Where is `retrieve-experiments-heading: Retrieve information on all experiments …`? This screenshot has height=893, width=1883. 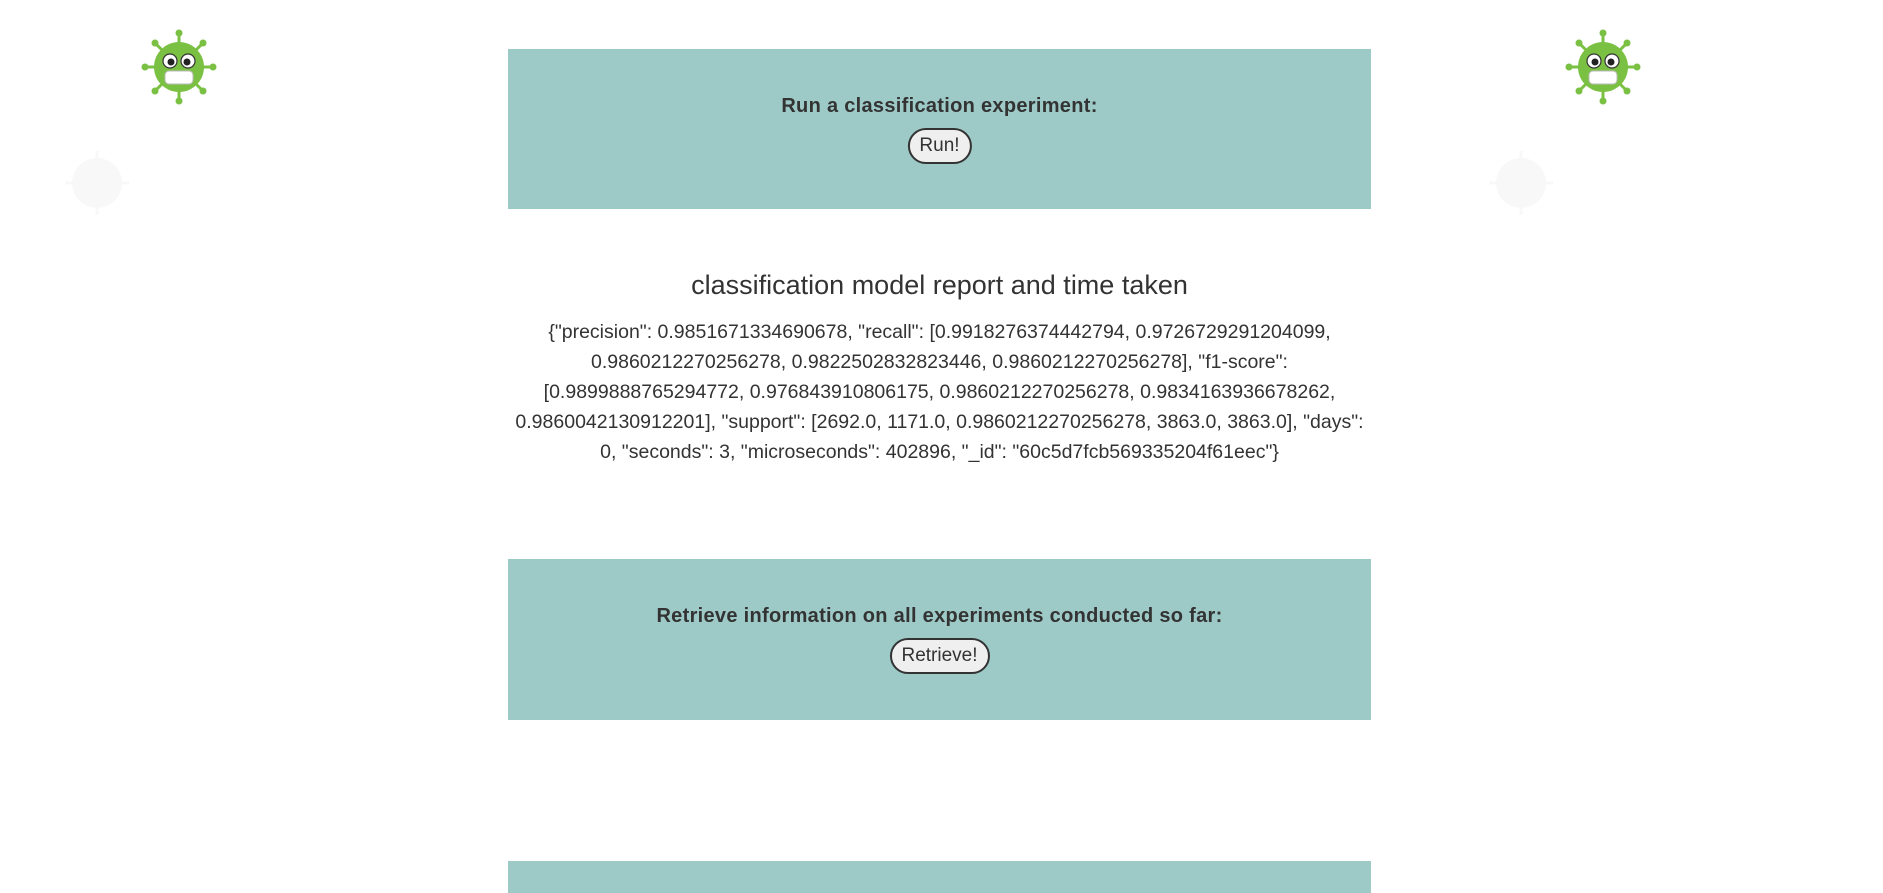
retrieve-experiments-heading: Retrieve information on all experiments … is located at coordinates (939, 616).